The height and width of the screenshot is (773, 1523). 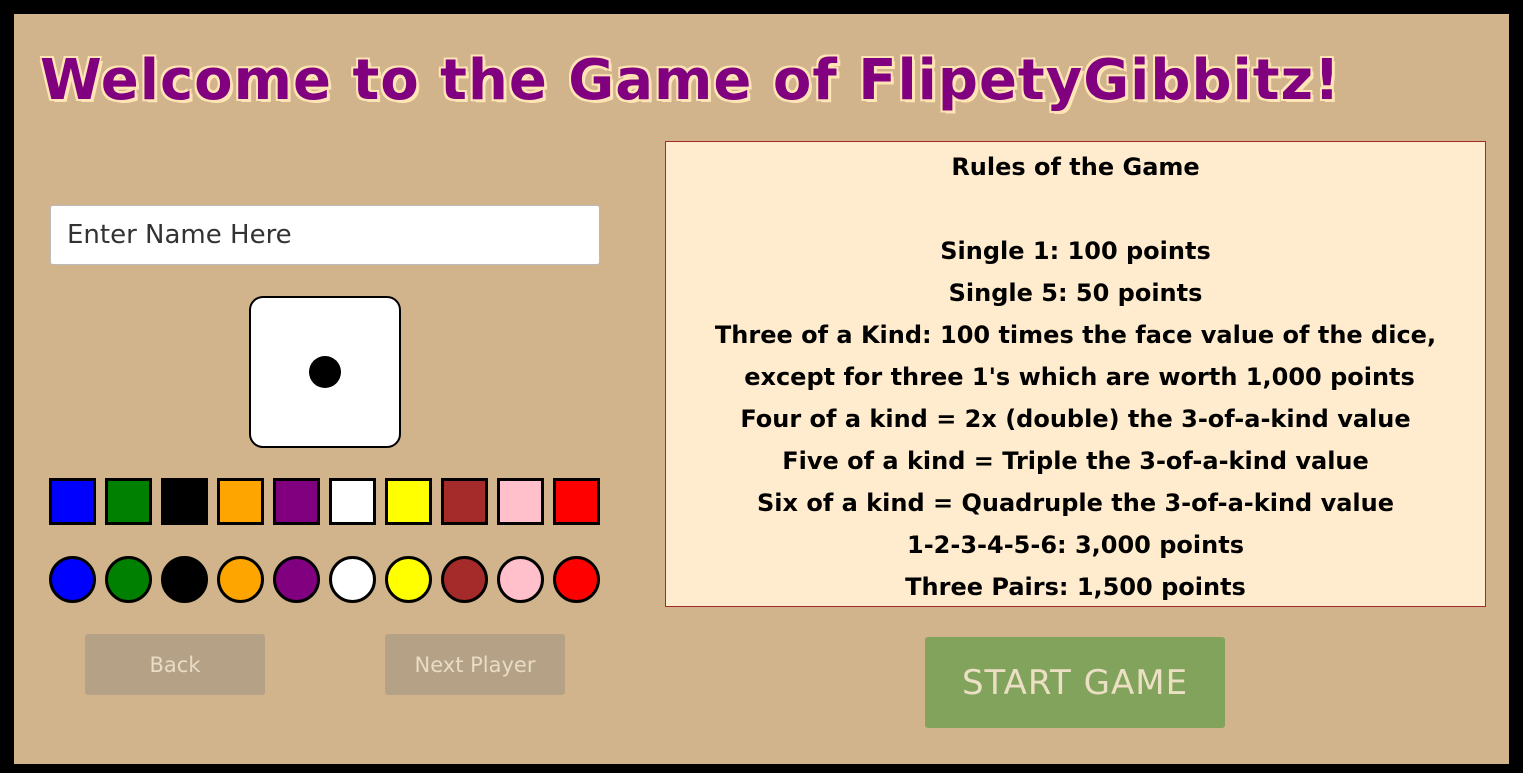 I want to click on rules-title: Rules of the Game, so click(x=1075, y=167).